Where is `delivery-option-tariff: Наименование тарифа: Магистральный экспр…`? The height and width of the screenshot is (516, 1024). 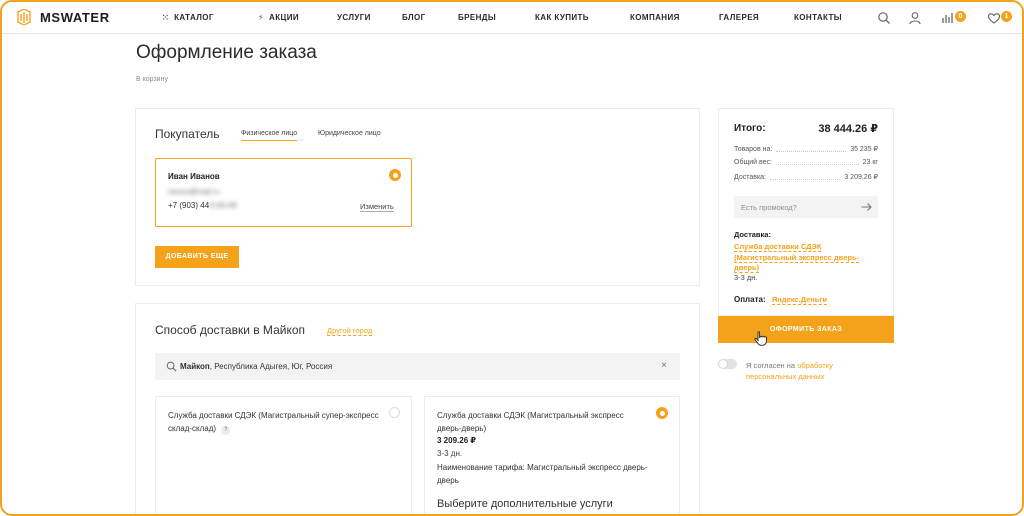 delivery-option-tariff: Наименование тарифа: Магистральный экспр… is located at coordinates (542, 474).